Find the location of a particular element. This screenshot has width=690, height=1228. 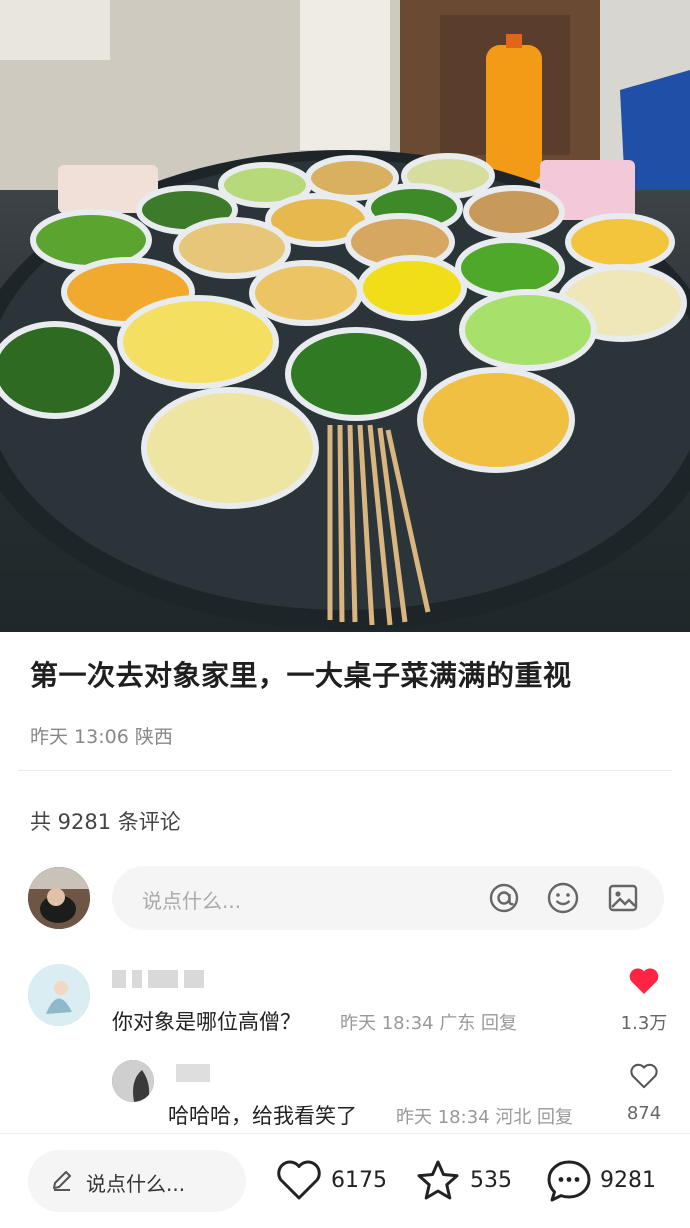

bottom-action-bar: 说点什么... 6175 535 9281 is located at coordinates (345, 1180).